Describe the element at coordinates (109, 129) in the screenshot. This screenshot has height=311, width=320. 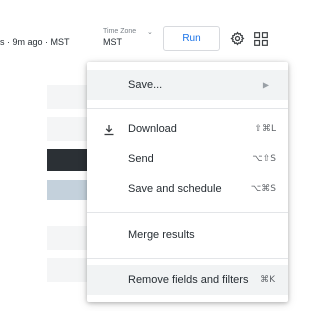
I see `download-icon` at that location.